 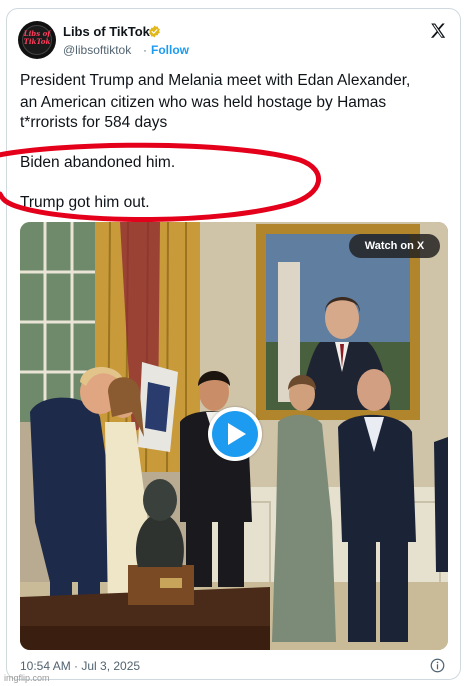 I want to click on author-name: Libs of TikTok, so click(x=106, y=31).